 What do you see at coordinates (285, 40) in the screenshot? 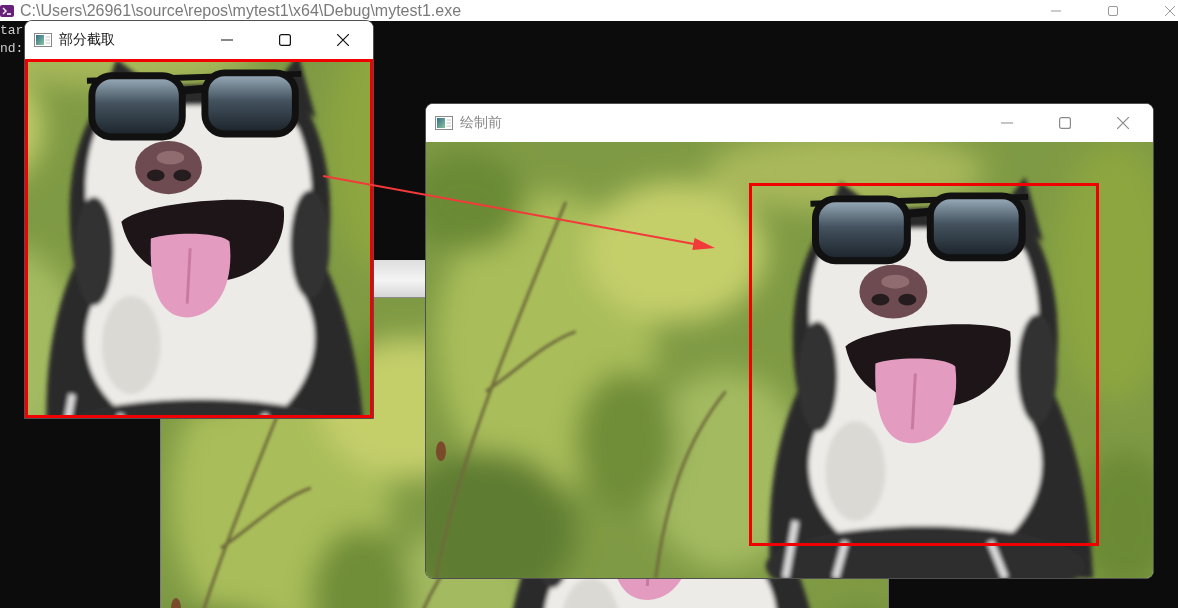
I see `maximize-icon` at bounding box center [285, 40].